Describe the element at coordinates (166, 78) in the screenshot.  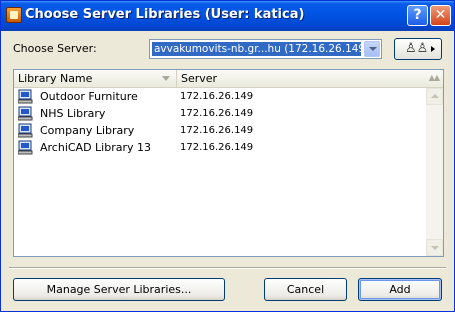
I see `sort-descending-icon` at that location.